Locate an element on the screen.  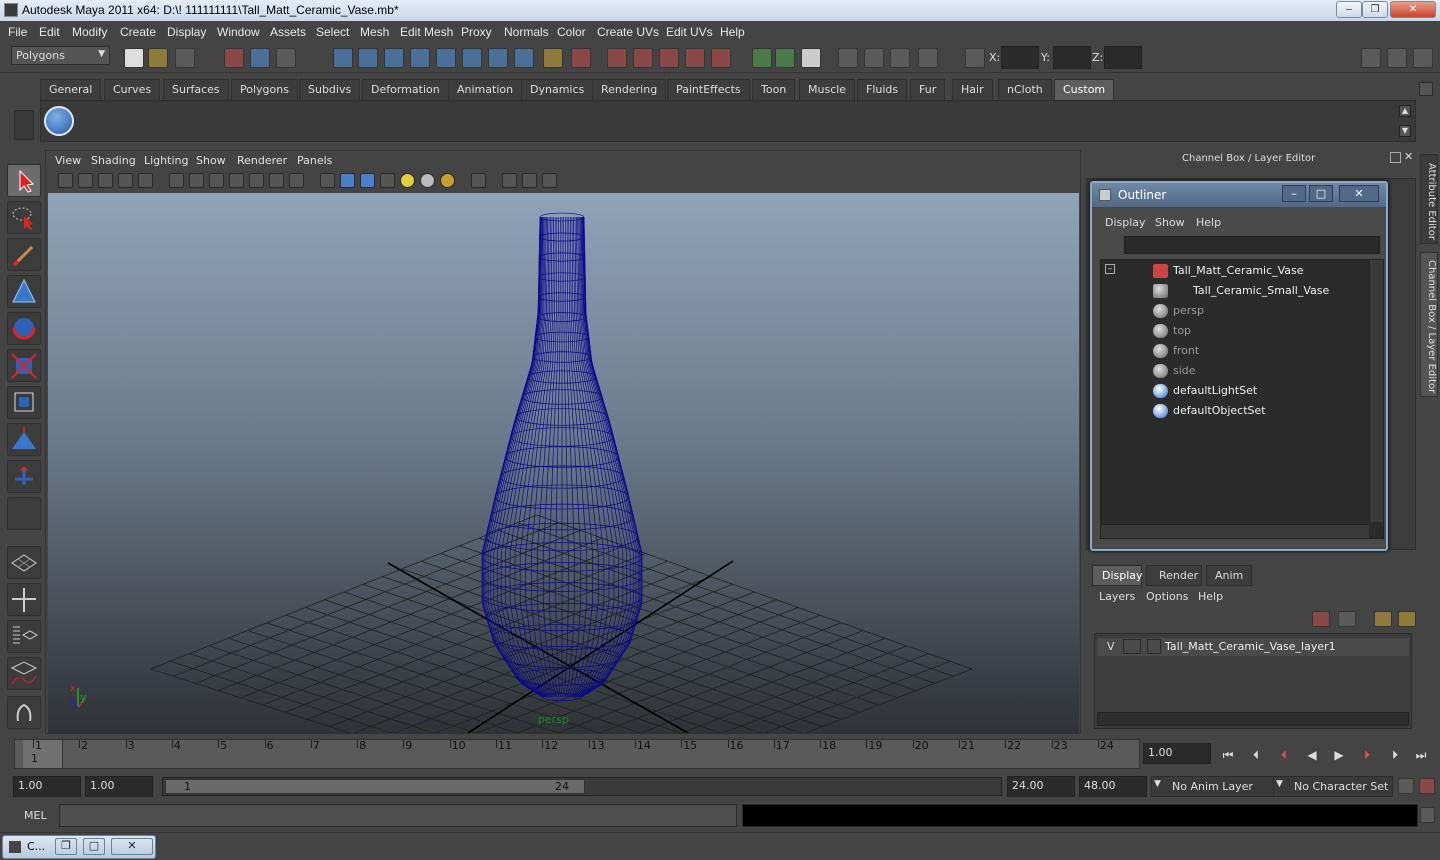
end-time-field: 48.00 is located at coordinates (1113, 786).